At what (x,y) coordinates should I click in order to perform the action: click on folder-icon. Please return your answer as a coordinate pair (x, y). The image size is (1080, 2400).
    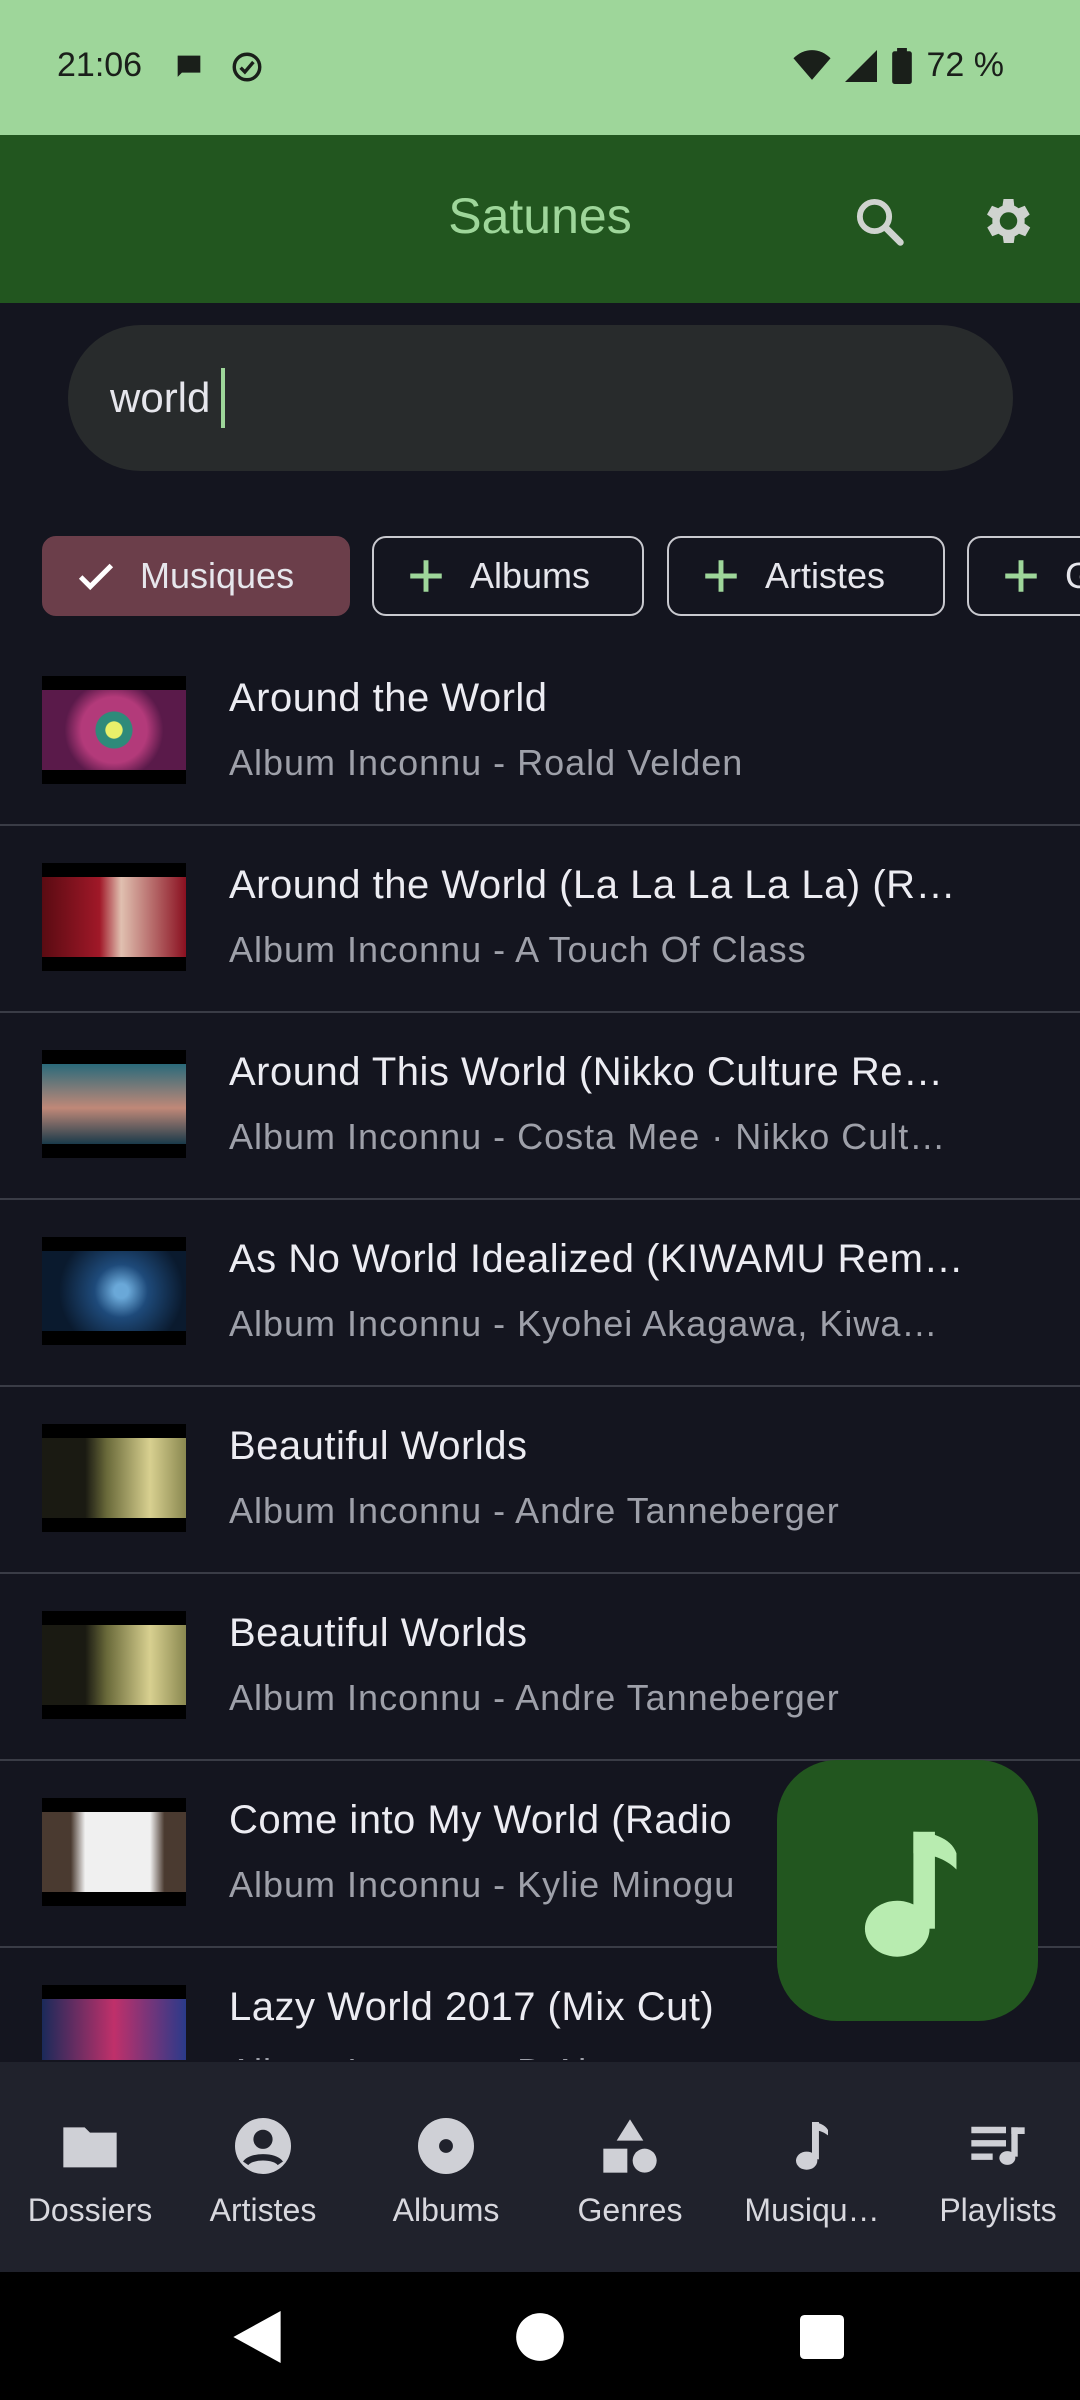
    Looking at the image, I should click on (90, 2147).